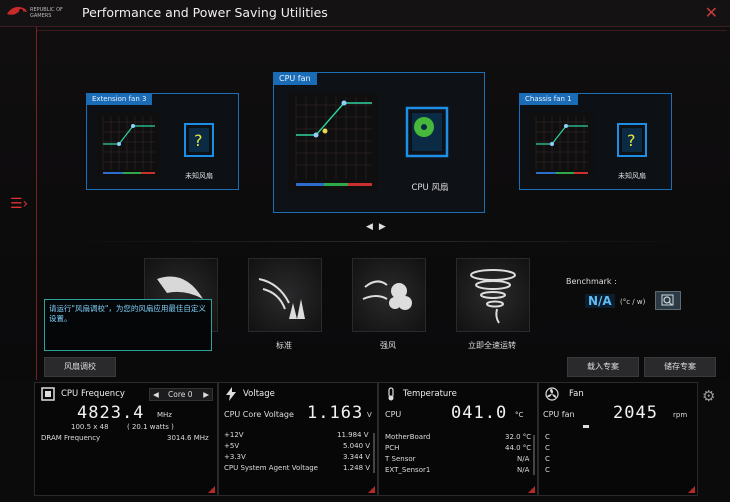 The width and height of the screenshot is (730, 502). I want to click on benchmark-unit: (°c / w), so click(633, 302).